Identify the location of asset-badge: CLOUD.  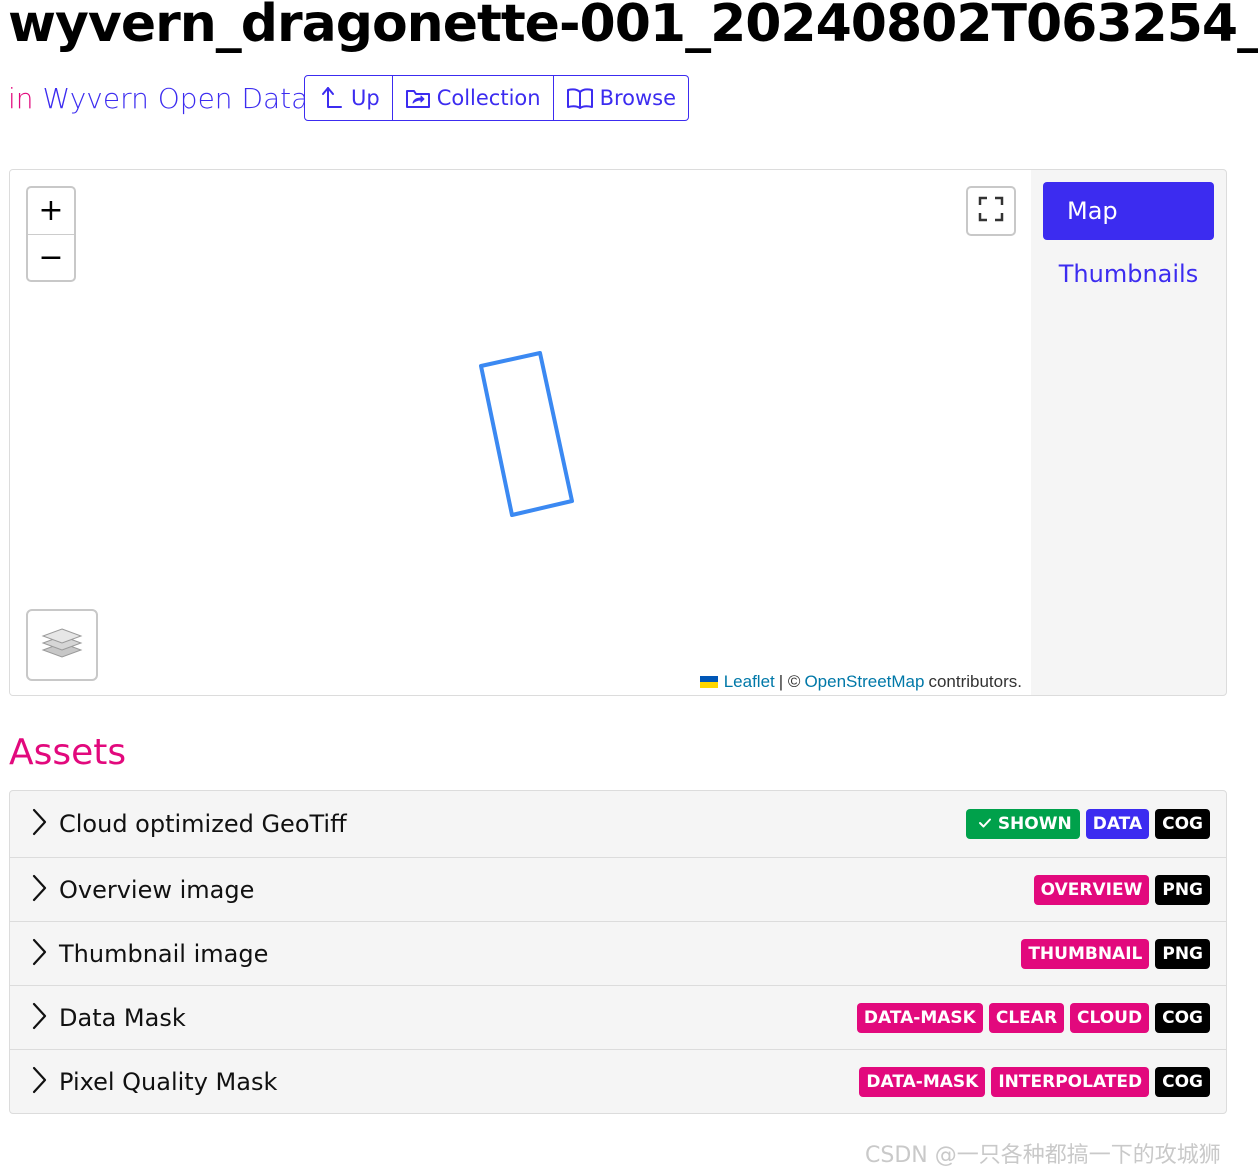
(1110, 1017).